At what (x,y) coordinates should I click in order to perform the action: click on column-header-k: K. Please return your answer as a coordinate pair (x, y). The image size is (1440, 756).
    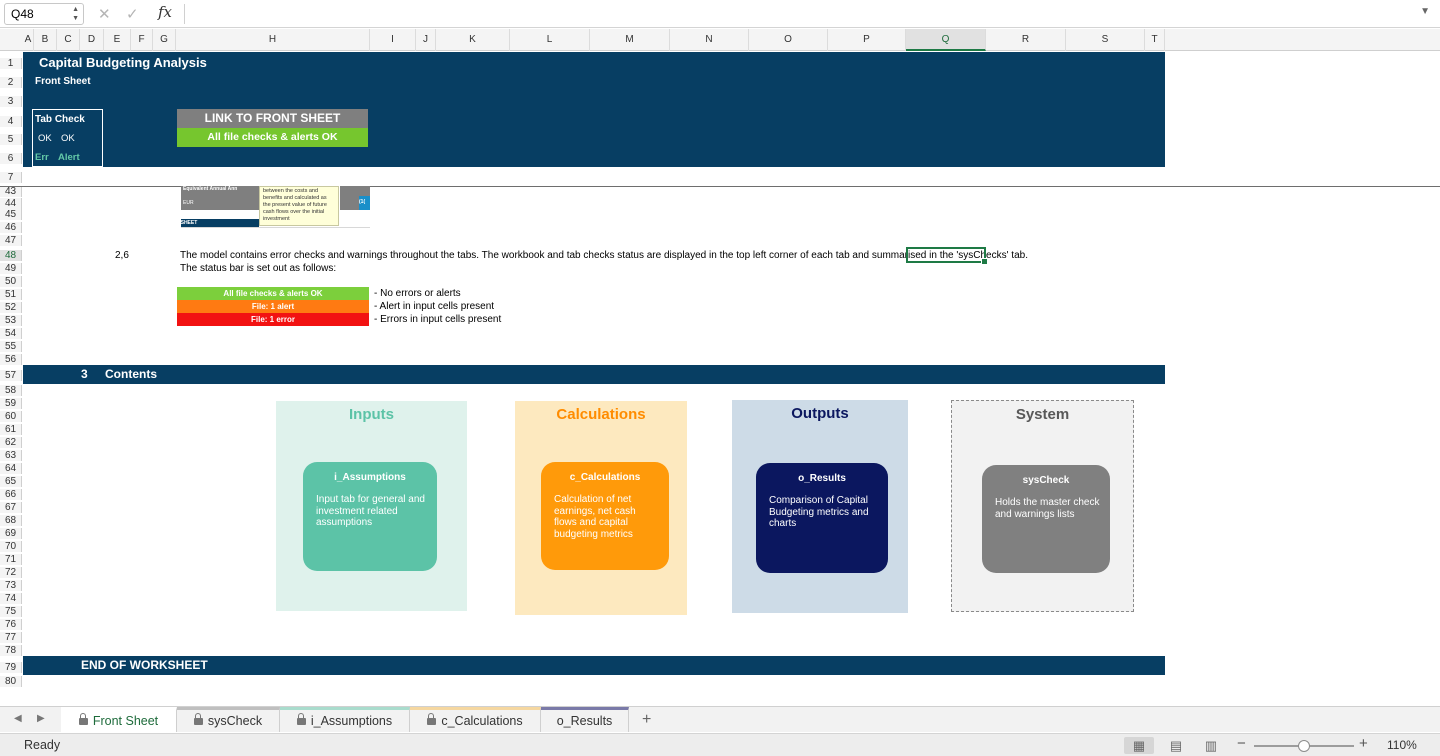
    Looking at the image, I should click on (473, 40).